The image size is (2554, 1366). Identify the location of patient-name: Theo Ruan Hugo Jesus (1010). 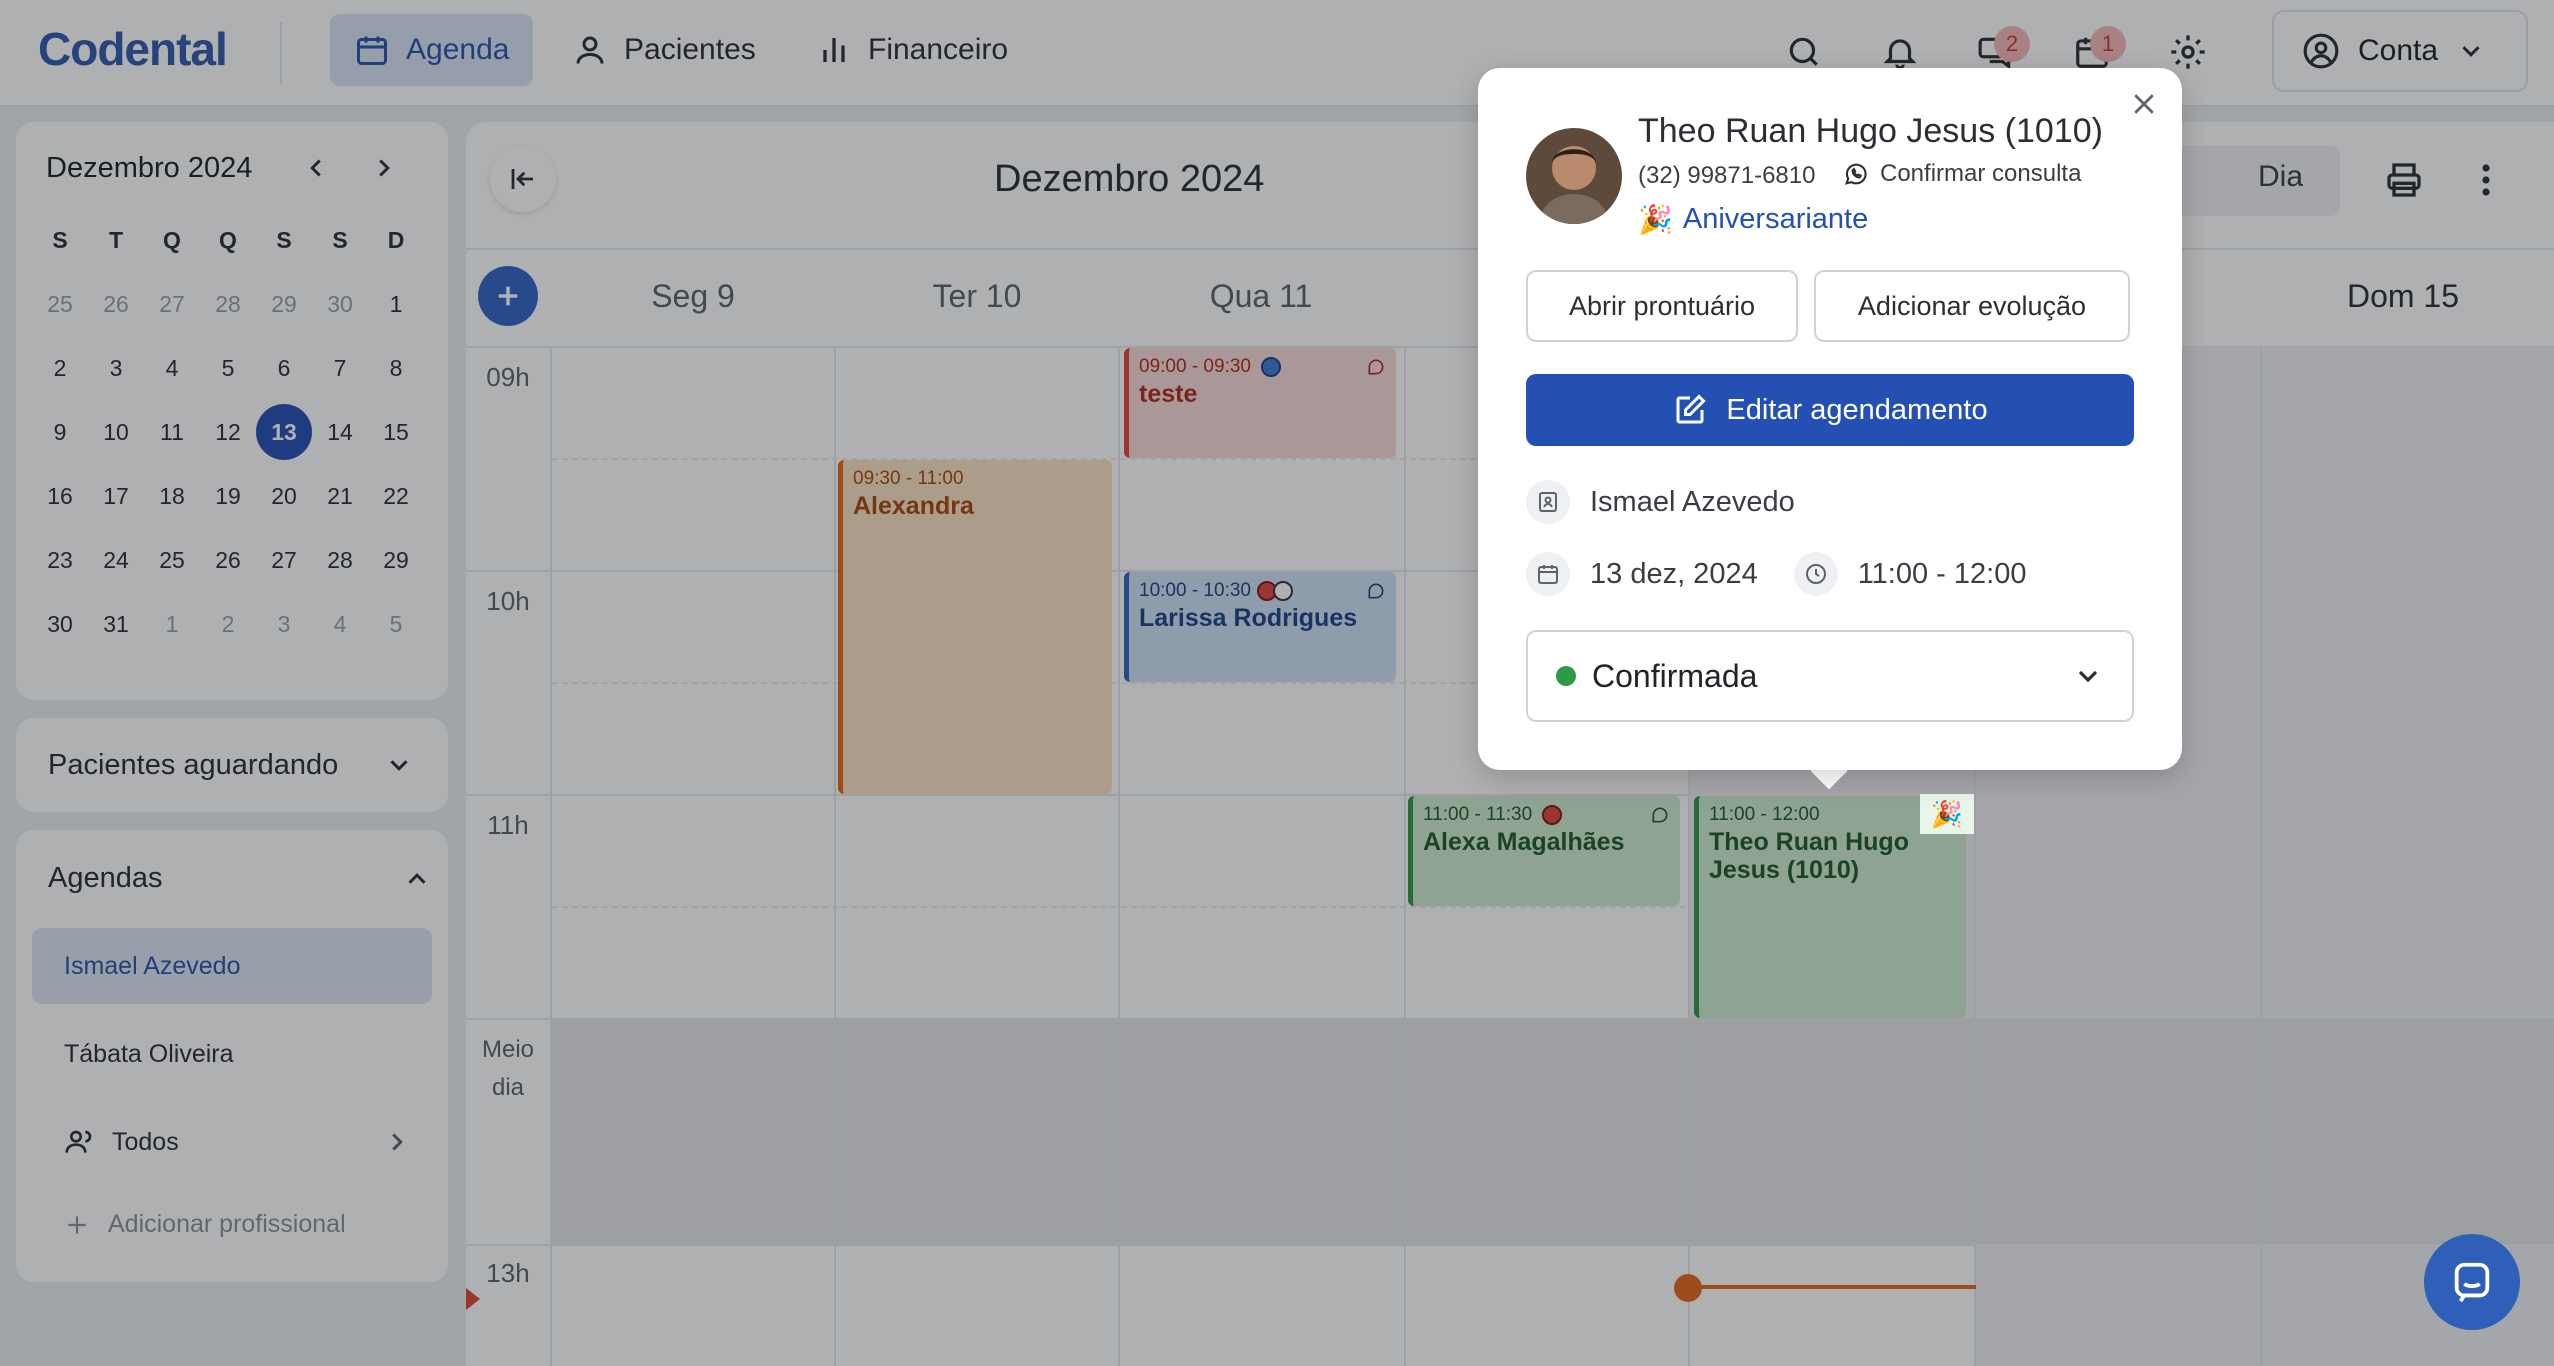
(1870, 131).